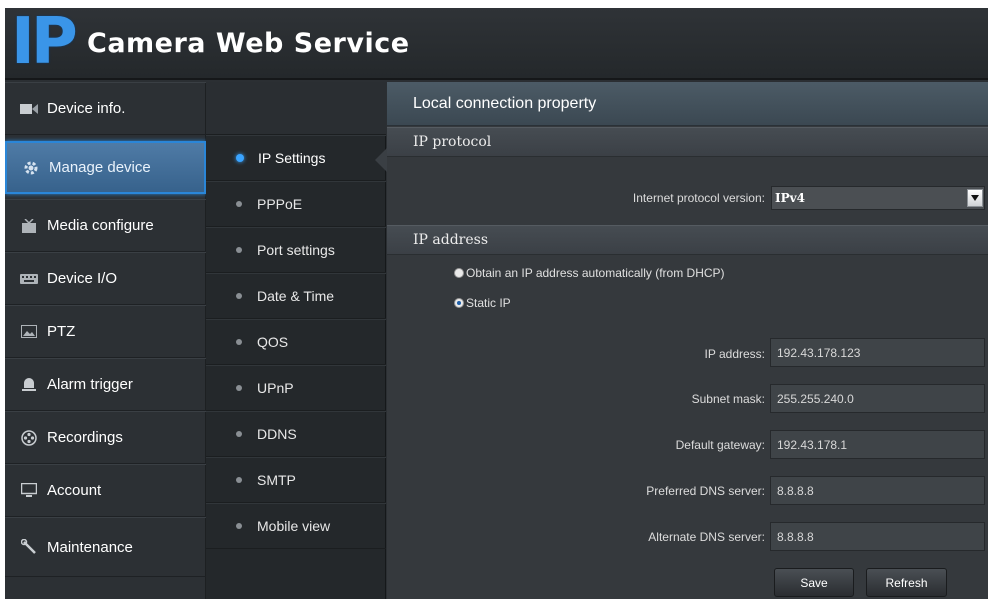  Describe the element at coordinates (734, 354) in the screenshot. I see `ip-address-label: IP address:` at that location.